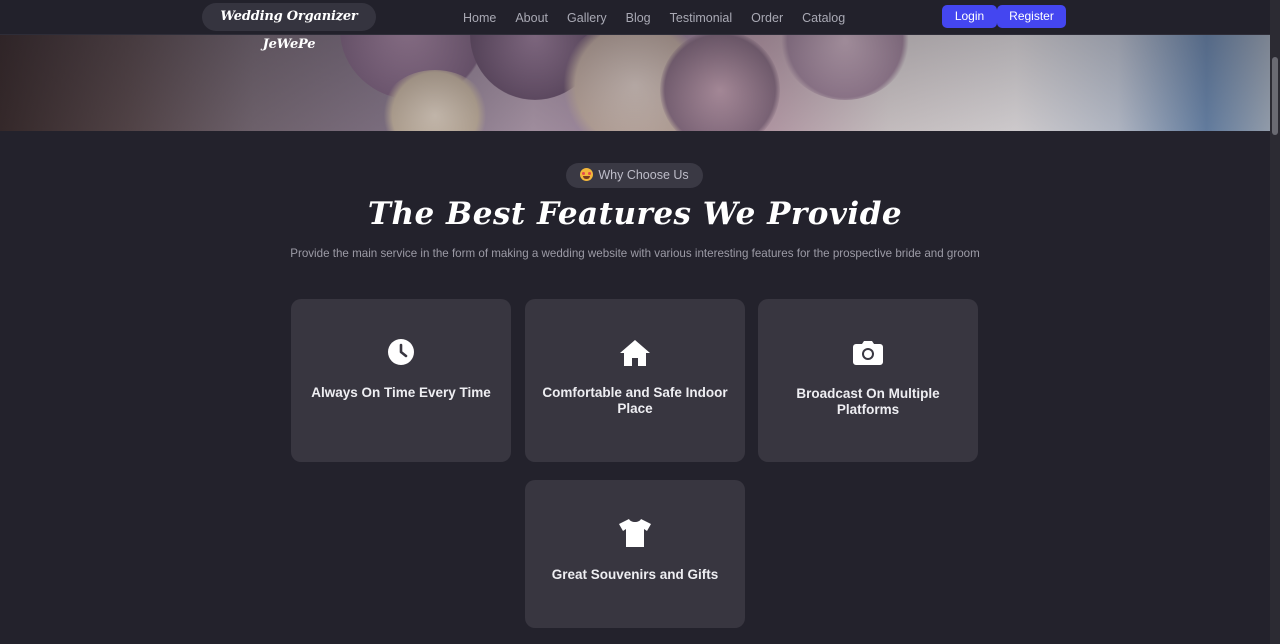 The width and height of the screenshot is (1280, 644). Describe the element at coordinates (868, 401) in the screenshot. I see `feature-label: Broadcast On Multiple Platforms` at that location.